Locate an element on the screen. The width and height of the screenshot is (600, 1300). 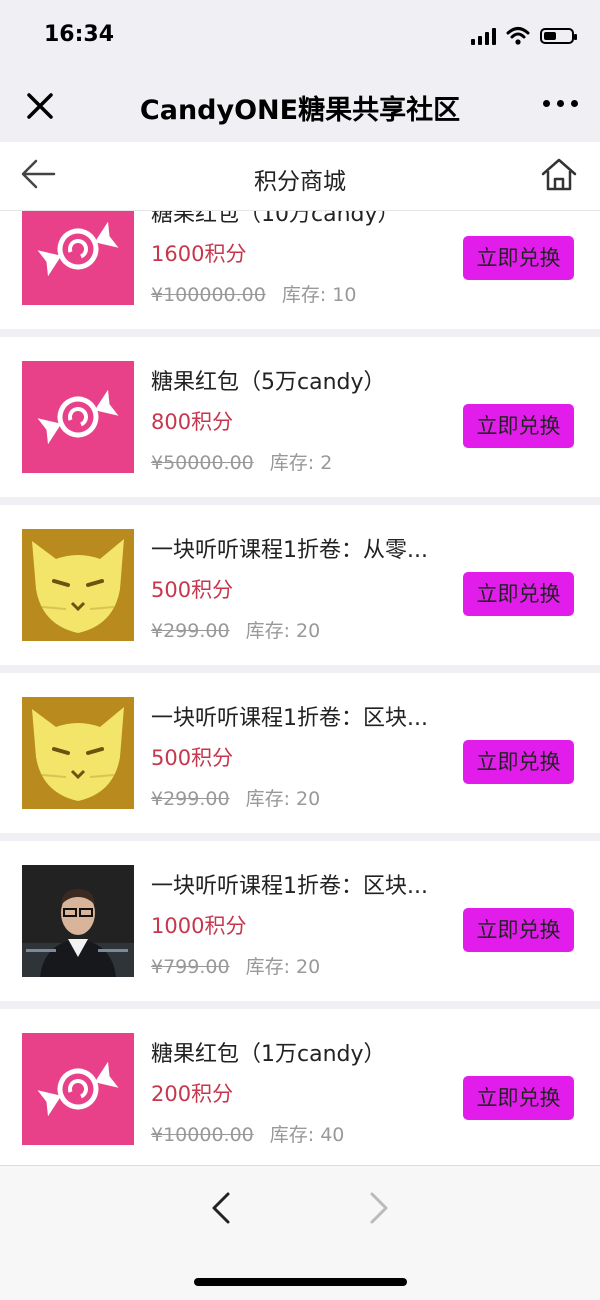
product-name: 糖果红包（1万candy） is located at coordinates (268, 1054).